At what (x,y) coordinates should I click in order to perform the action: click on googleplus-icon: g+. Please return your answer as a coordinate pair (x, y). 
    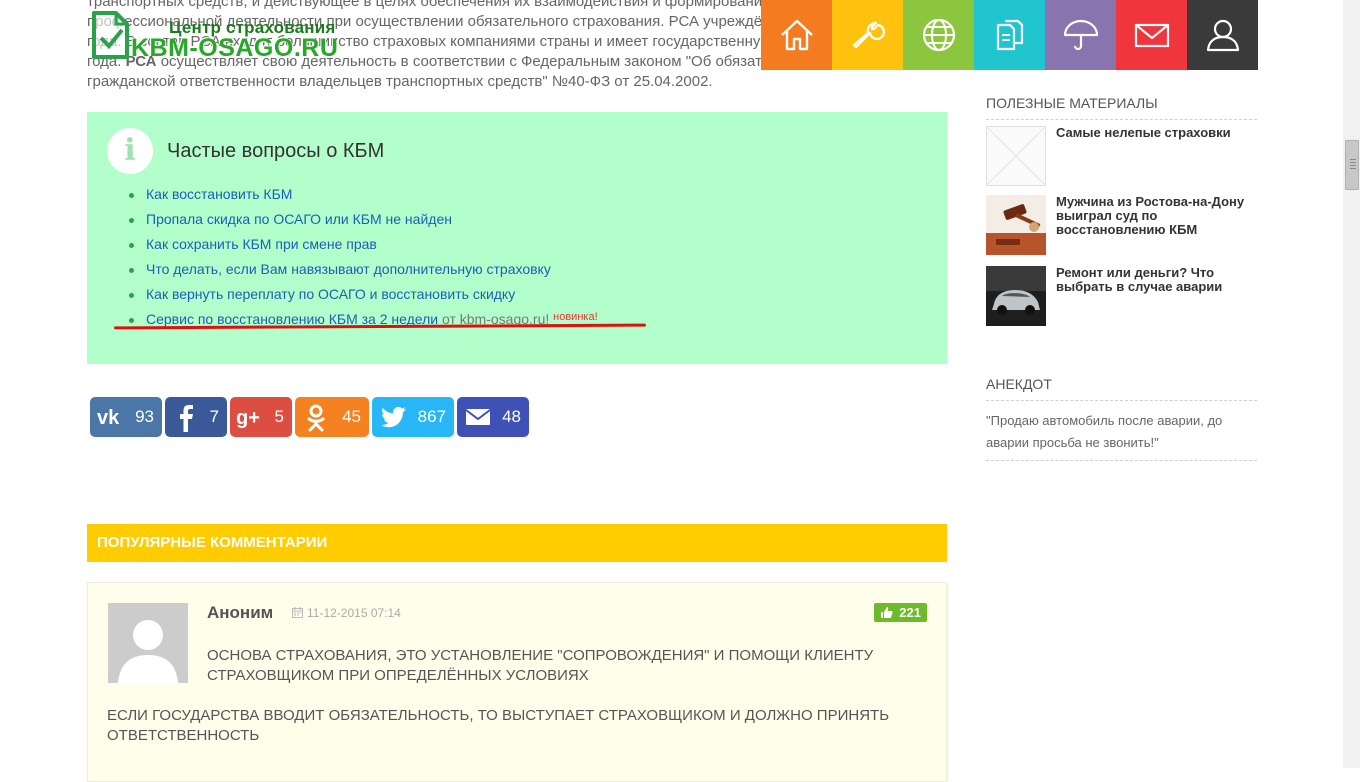
    Looking at the image, I should click on (248, 418).